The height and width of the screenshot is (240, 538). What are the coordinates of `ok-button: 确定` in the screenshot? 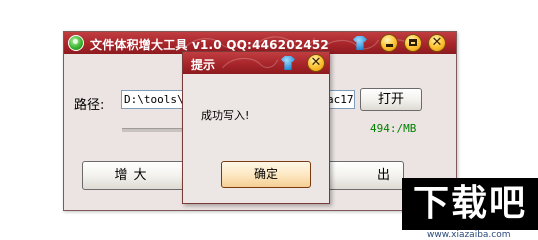 It's located at (266, 174).